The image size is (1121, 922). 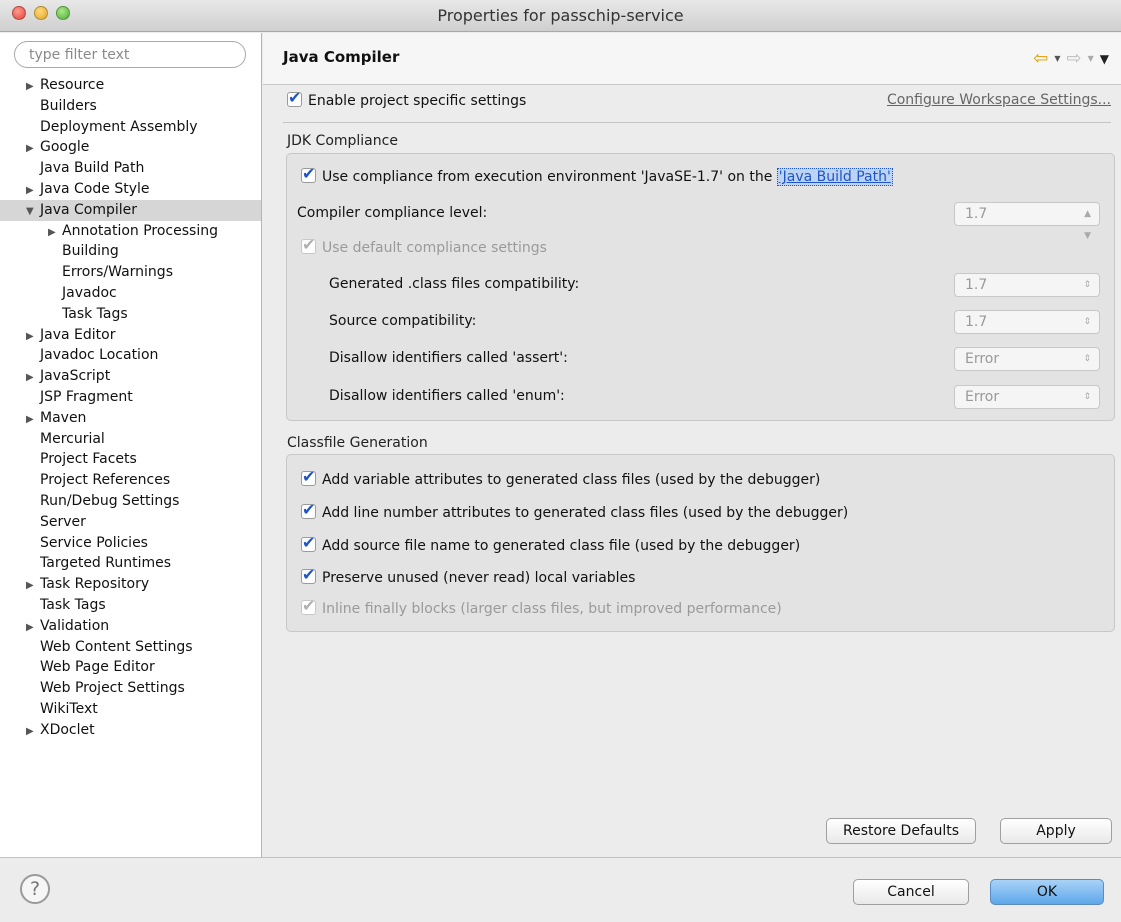 I want to click on tree-item-label: JavaScript, so click(x=75, y=376).